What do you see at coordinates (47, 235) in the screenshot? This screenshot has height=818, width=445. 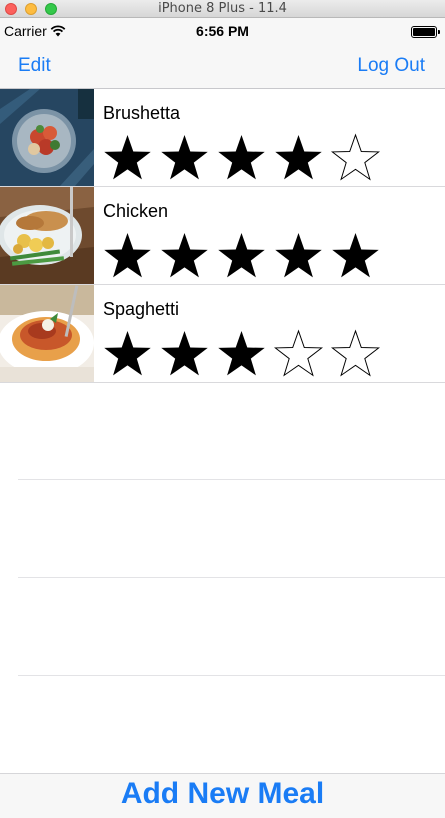 I see `chicken-photo` at bounding box center [47, 235].